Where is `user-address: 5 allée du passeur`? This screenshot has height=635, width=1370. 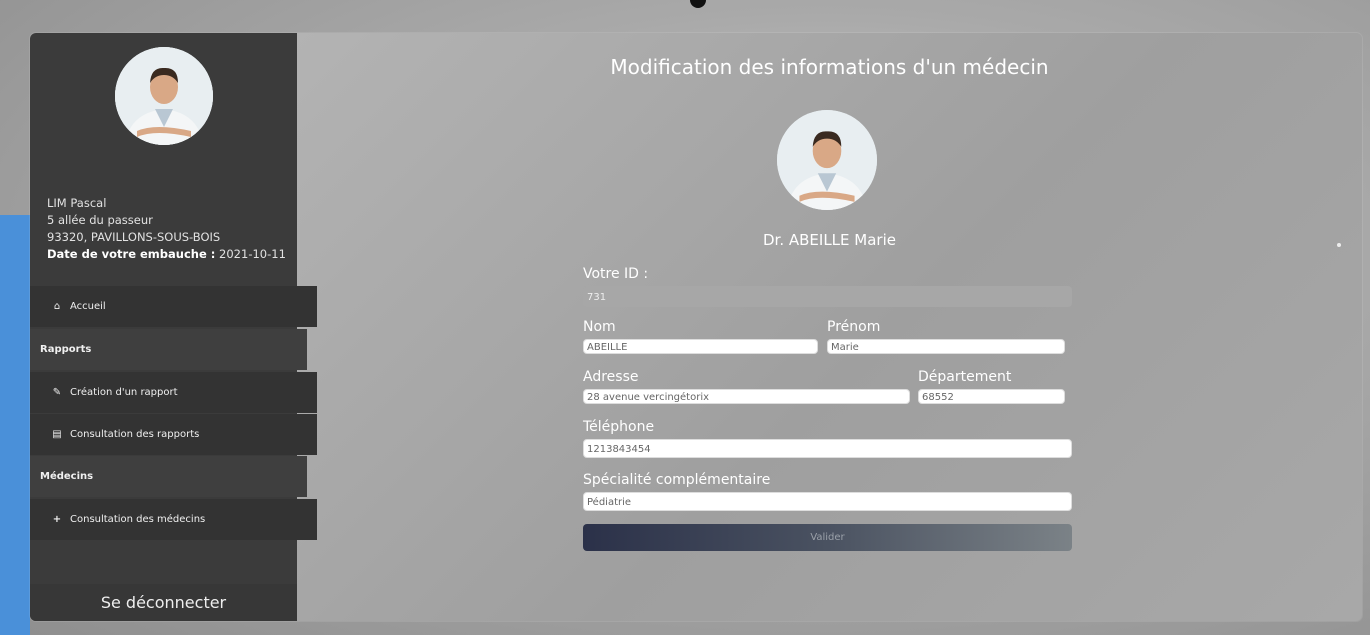 user-address: 5 allée du passeur is located at coordinates (100, 220).